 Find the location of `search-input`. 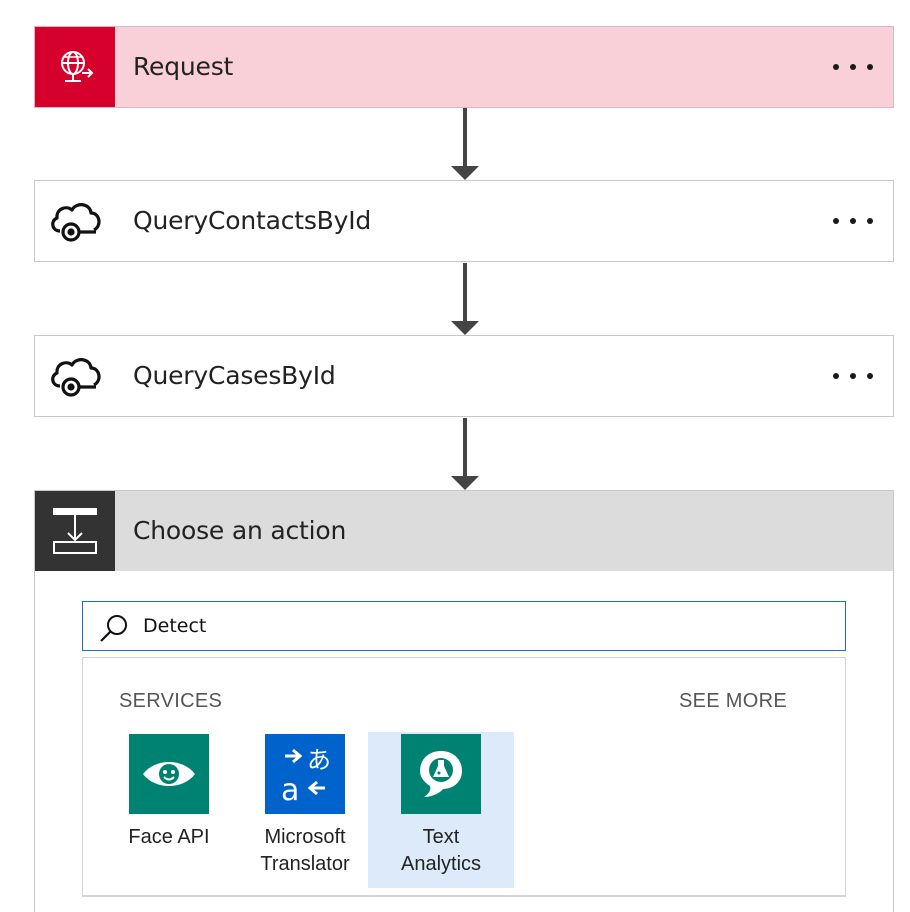

search-input is located at coordinates (483, 626).